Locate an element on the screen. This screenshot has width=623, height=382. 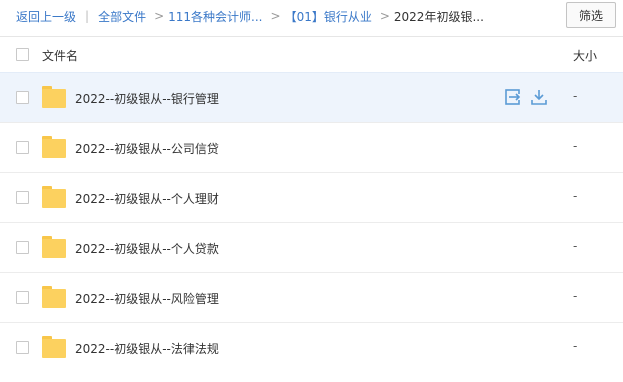
table-row: 2022--初级银从--银行管理 - is located at coordinates (311, 97).